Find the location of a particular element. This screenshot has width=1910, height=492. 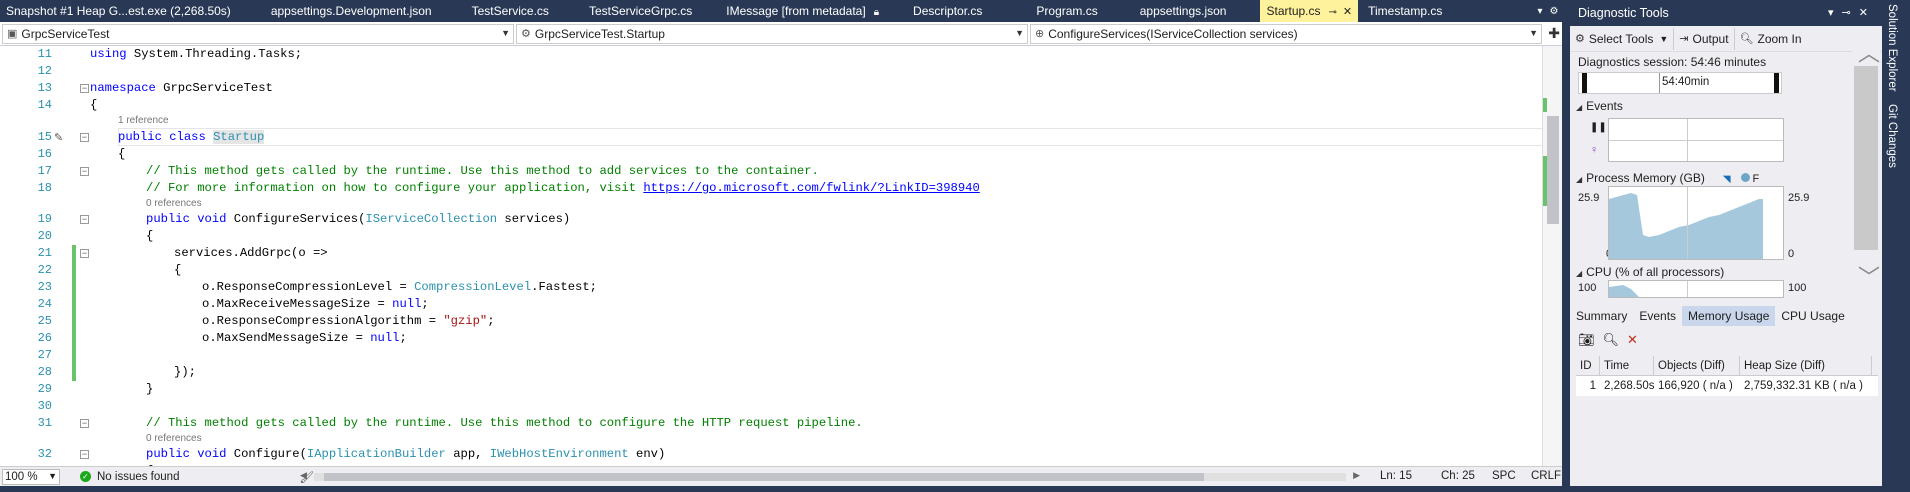

process-memory-graph is located at coordinates (1696, 223).